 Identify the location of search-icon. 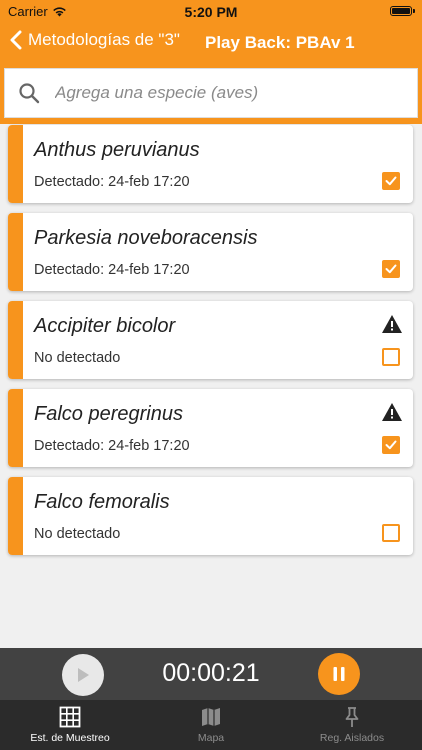
(29, 93).